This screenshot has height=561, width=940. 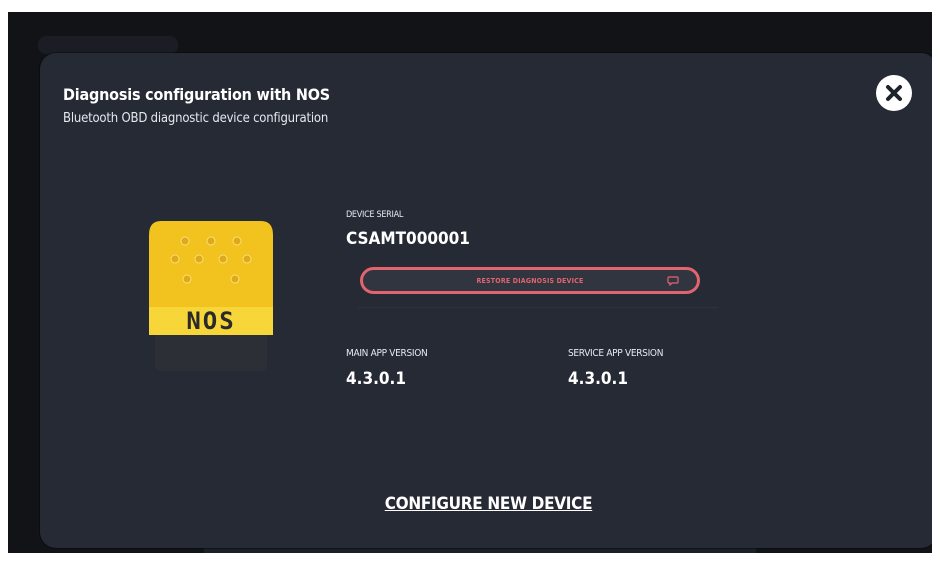 I want to click on device-serial-value: CSAMT000001, so click(x=408, y=239).